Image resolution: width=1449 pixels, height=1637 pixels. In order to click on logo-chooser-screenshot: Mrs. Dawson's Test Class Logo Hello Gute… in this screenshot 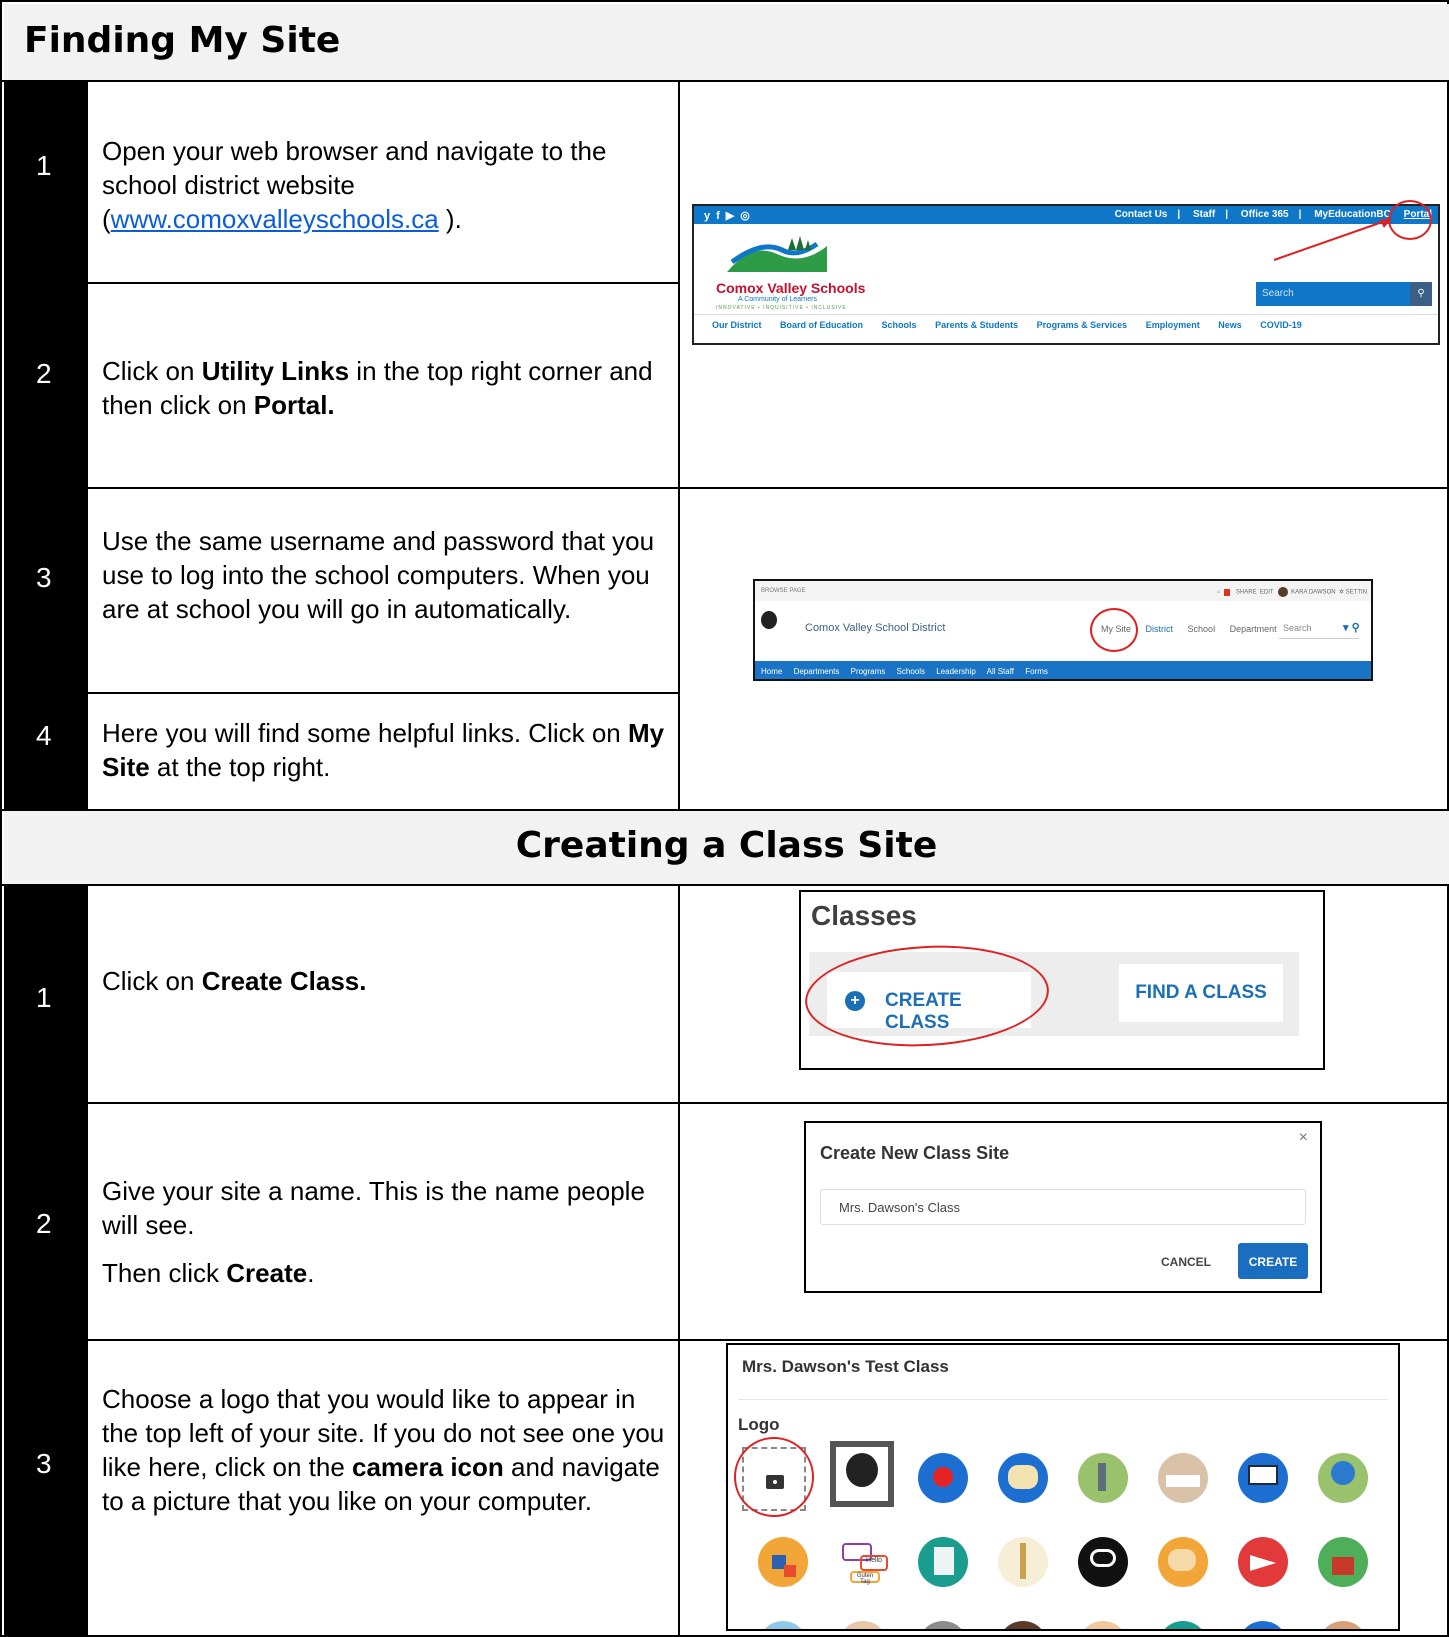, I will do `click(1063, 1487)`.